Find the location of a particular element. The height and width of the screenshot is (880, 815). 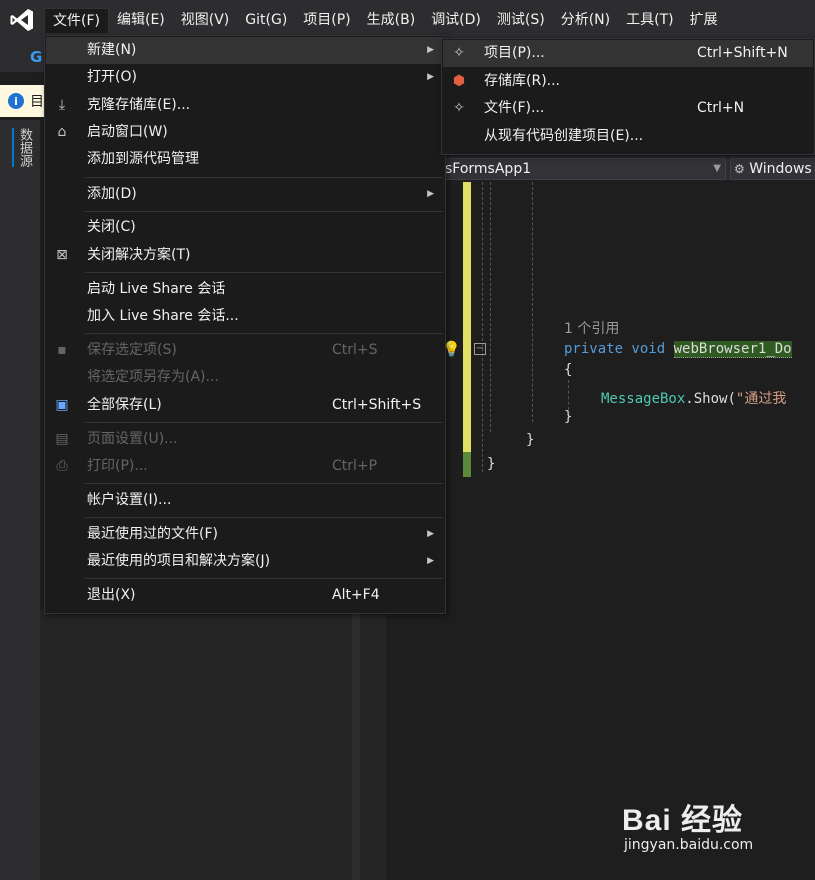

side-tool-strip is located at coordinates (20, 500).